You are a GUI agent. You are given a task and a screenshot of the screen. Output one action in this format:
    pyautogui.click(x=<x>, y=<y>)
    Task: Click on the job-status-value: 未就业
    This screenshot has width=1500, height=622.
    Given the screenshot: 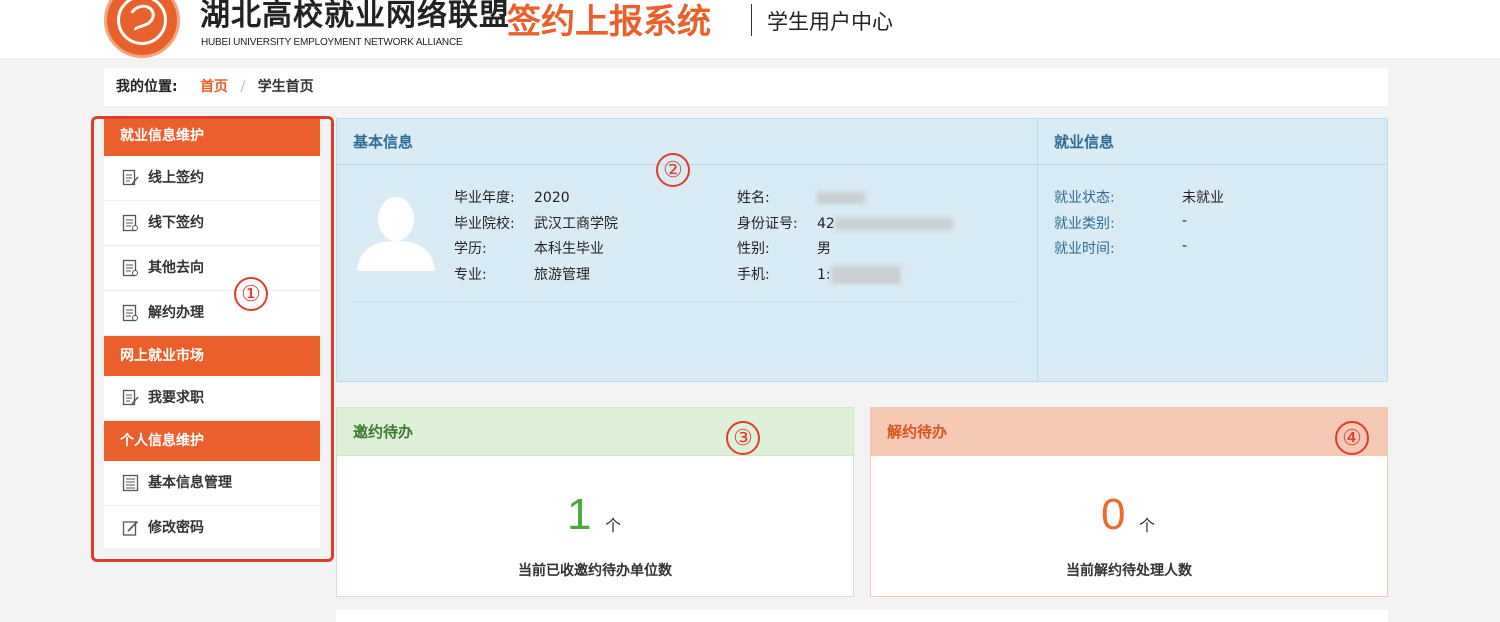 What is the action you would take?
    pyautogui.click(x=1203, y=198)
    